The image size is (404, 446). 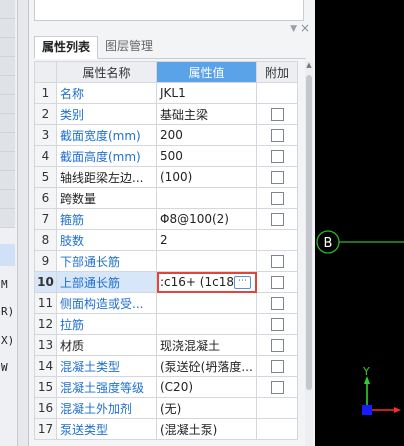 What do you see at coordinates (206, 93) in the screenshot?
I see `property-value: JKL1` at bounding box center [206, 93].